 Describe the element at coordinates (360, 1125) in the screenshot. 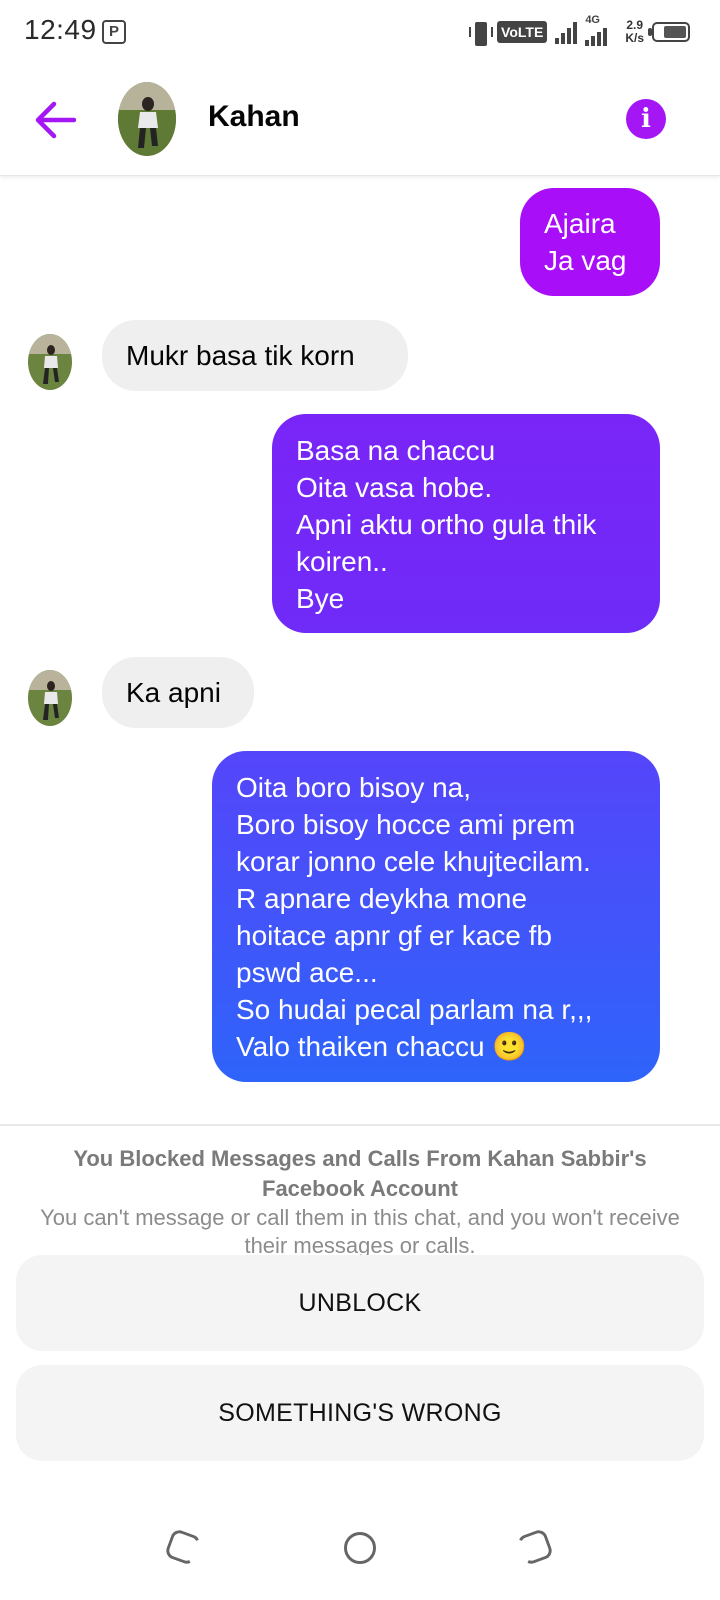

I see `divider` at that location.